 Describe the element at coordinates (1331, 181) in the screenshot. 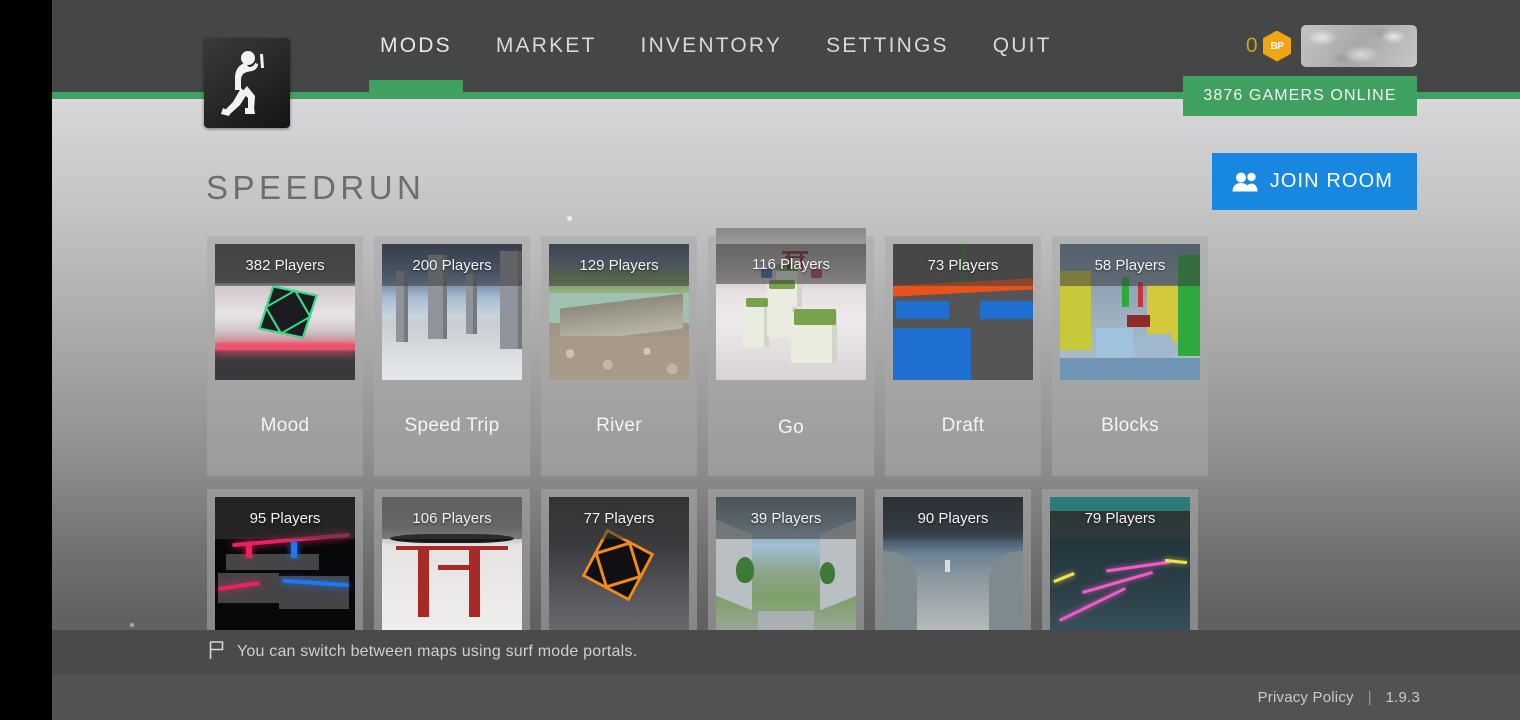

I see `join-room-label: JOIN ROOM` at that location.